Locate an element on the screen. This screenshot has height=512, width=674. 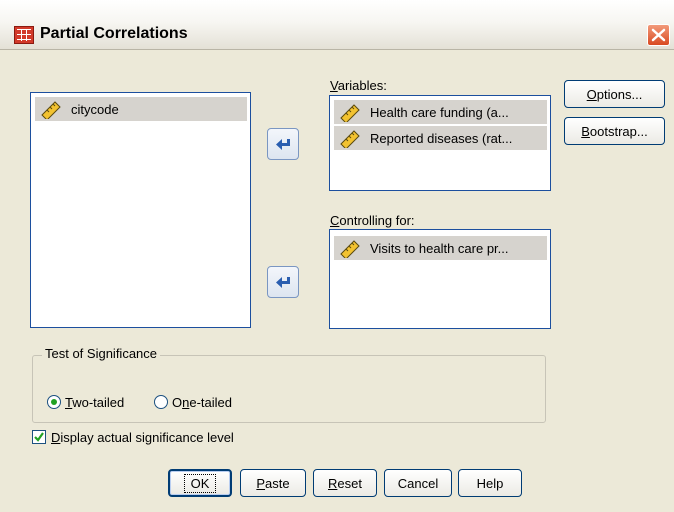
move-to-controlling-button is located at coordinates (283, 282).